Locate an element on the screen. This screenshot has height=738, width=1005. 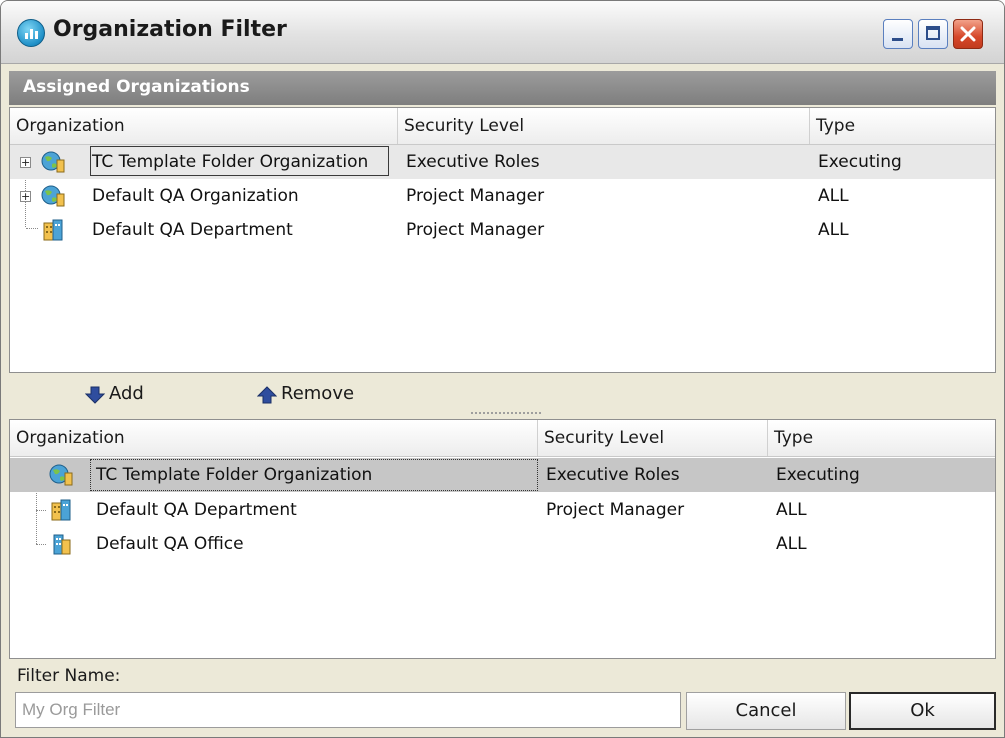
minimize-button is located at coordinates (898, 34).